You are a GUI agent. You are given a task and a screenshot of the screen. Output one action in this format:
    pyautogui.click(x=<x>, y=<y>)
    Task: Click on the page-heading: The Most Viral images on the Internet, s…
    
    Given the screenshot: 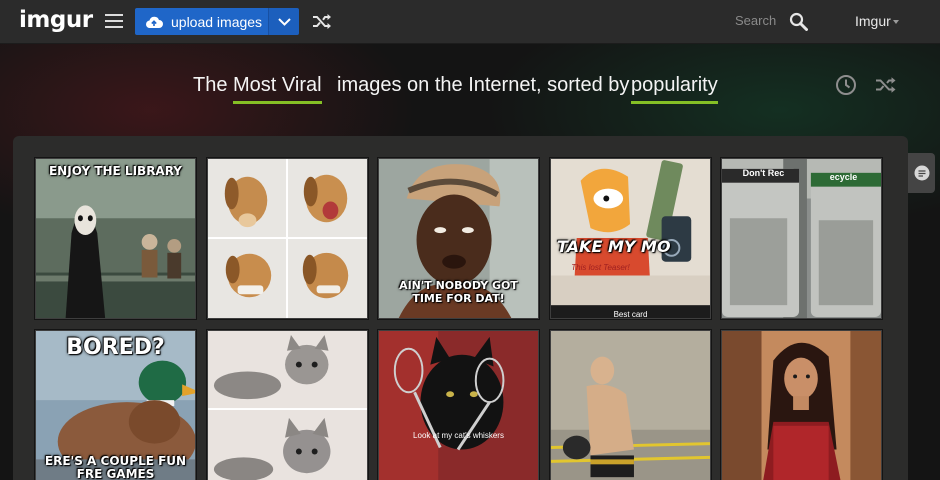 What is the action you would take?
    pyautogui.click(x=470, y=89)
    